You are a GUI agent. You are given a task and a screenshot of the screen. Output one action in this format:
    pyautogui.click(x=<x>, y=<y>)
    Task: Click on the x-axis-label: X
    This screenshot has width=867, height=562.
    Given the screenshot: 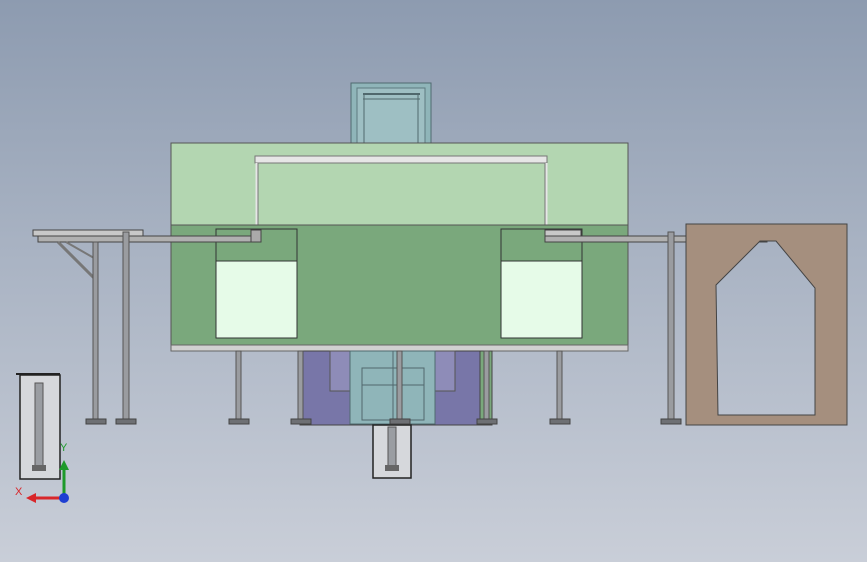 What is the action you would take?
    pyautogui.click(x=19, y=492)
    